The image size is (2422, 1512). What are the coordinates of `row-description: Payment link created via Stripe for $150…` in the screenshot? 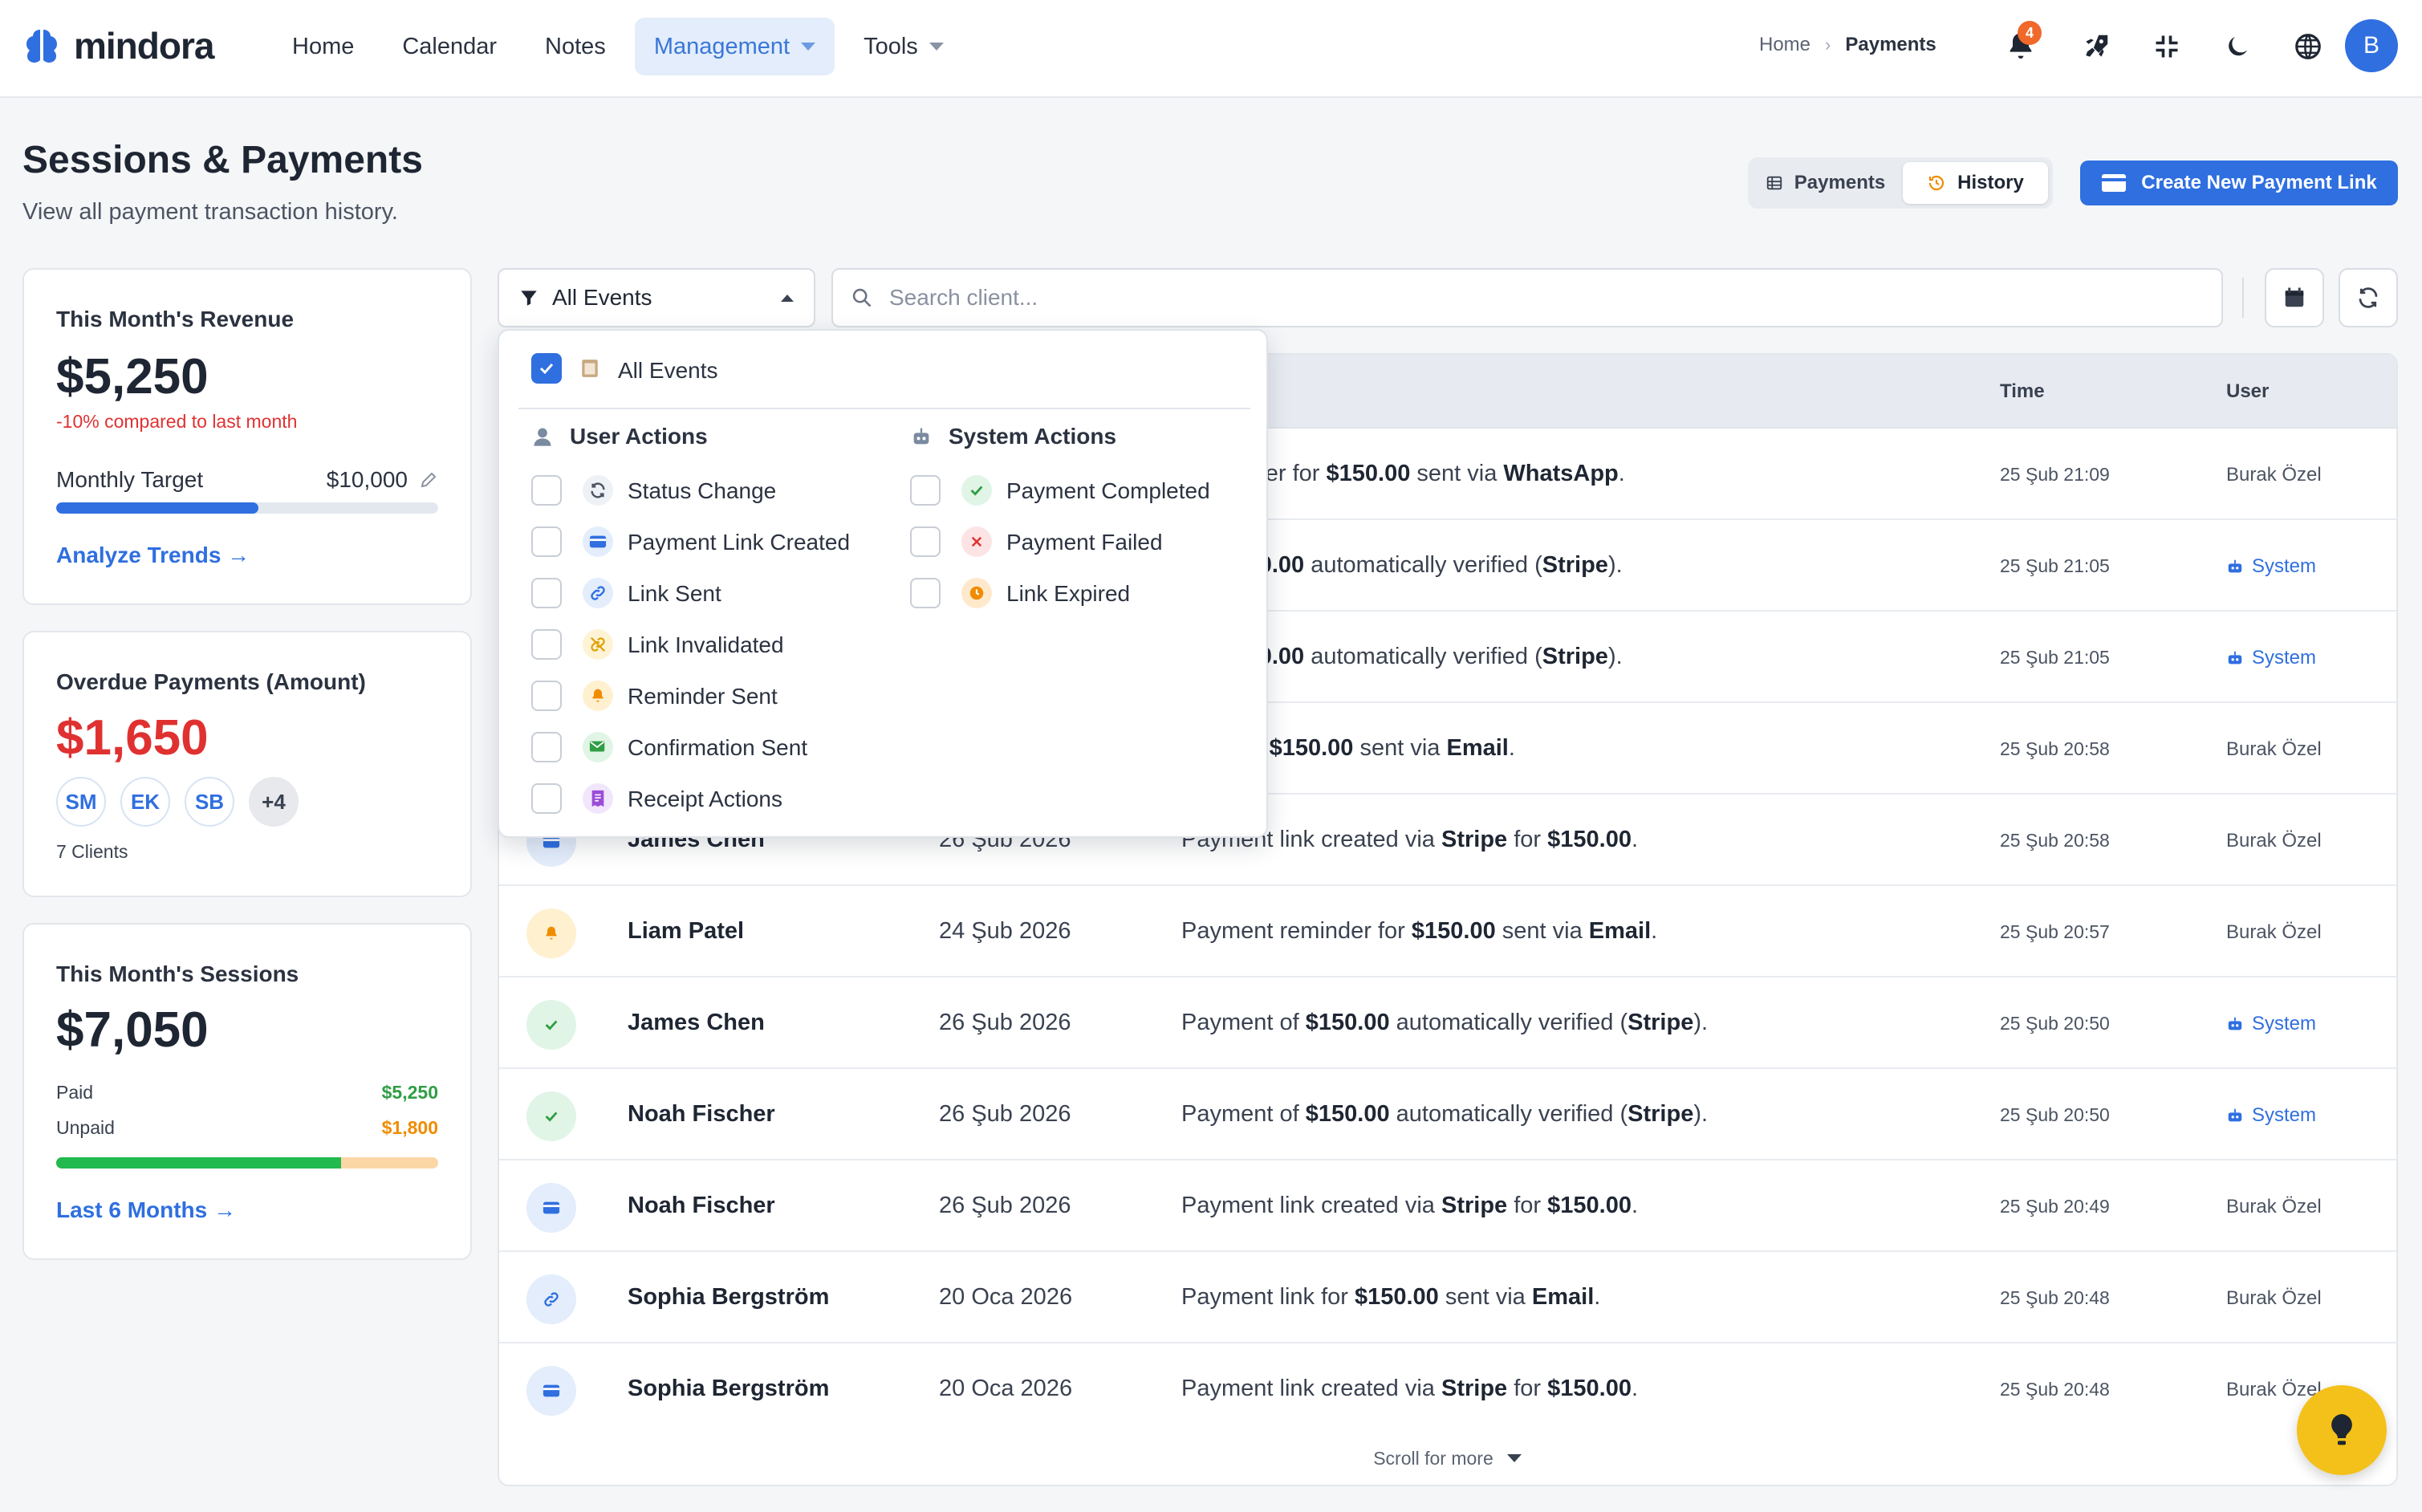 It's located at (1409, 1389).